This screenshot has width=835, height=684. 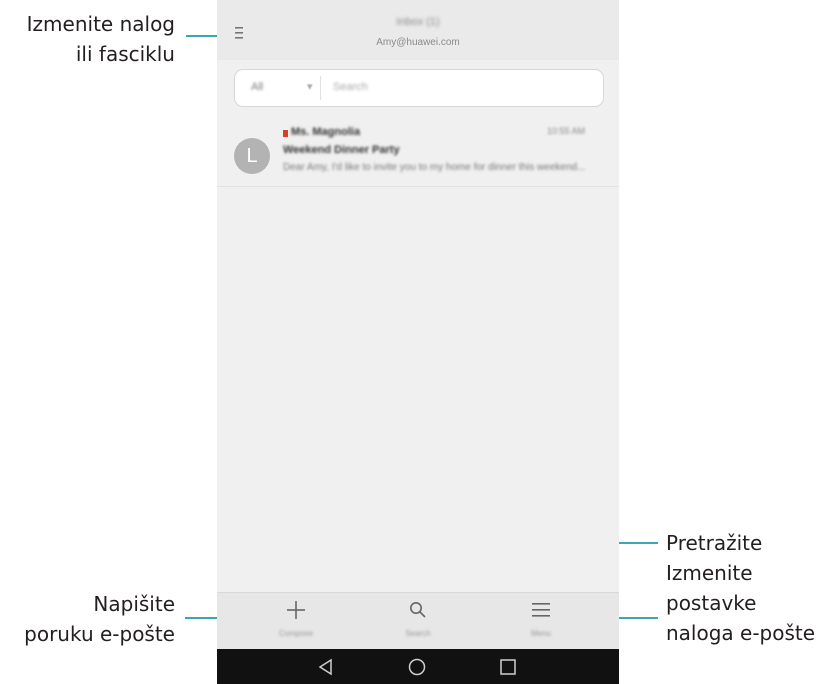 I want to click on callout-line: Pretražite, so click(x=714, y=543).